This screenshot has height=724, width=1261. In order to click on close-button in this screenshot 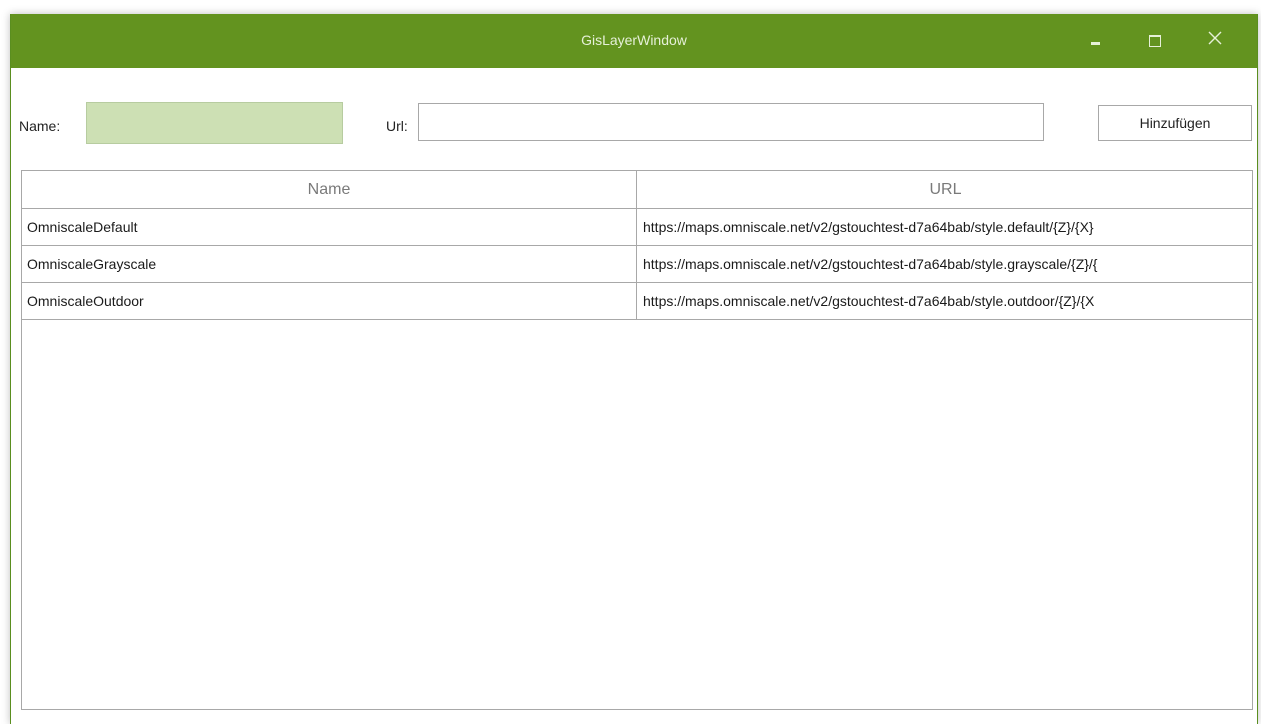, I will do `click(1215, 41)`.